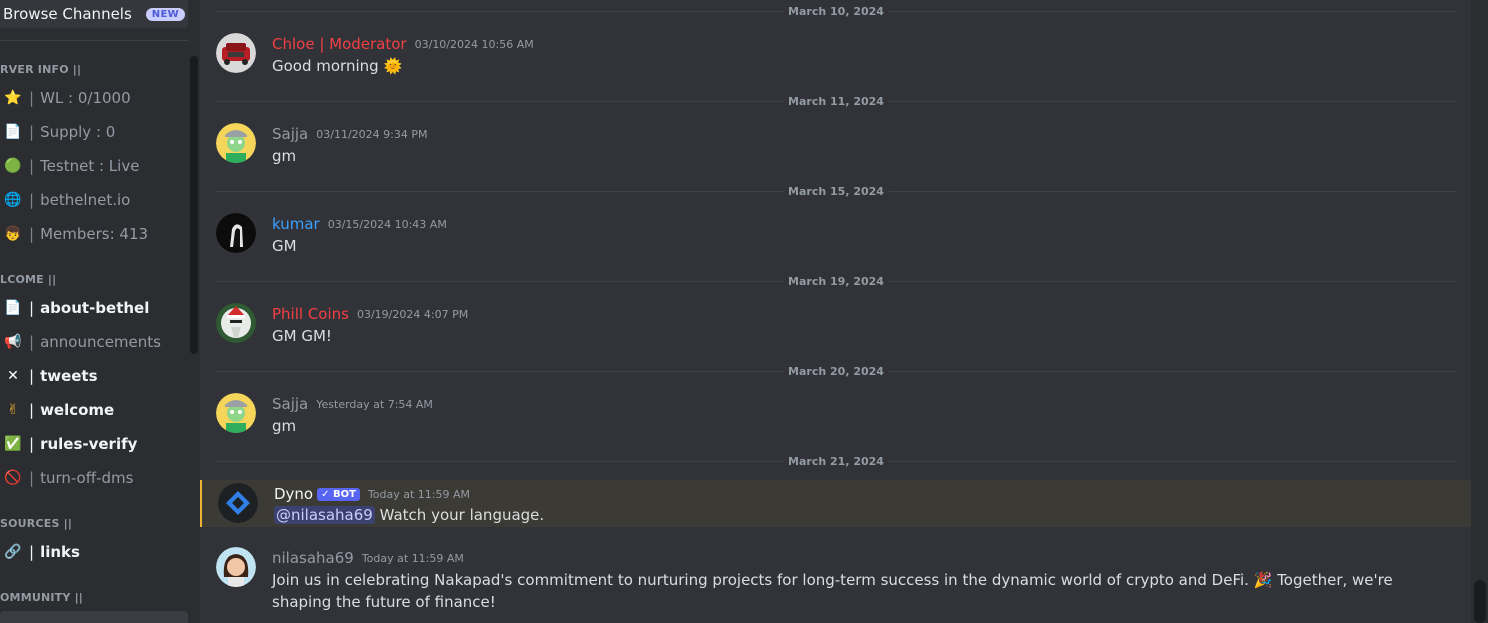 The image size is (1488, 623). I want to click on message-text: Watch your language., so click(462, 515).